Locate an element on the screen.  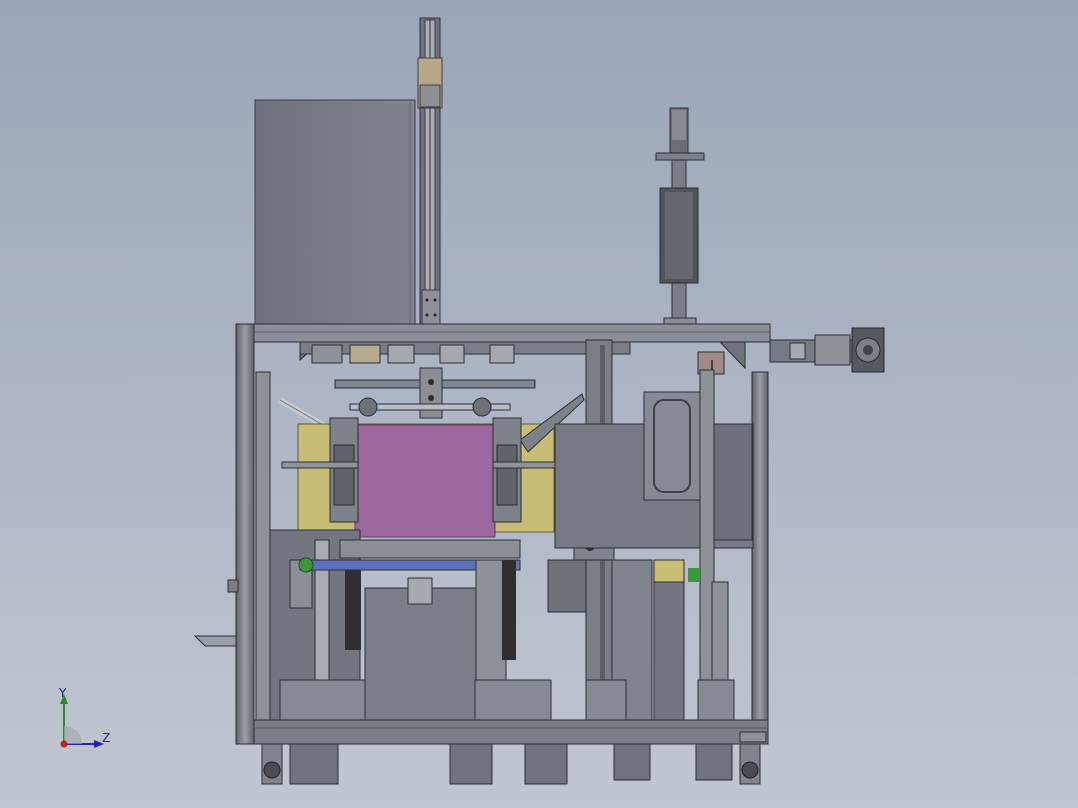
triad-origin-dot is located at coordinates (64, 744).